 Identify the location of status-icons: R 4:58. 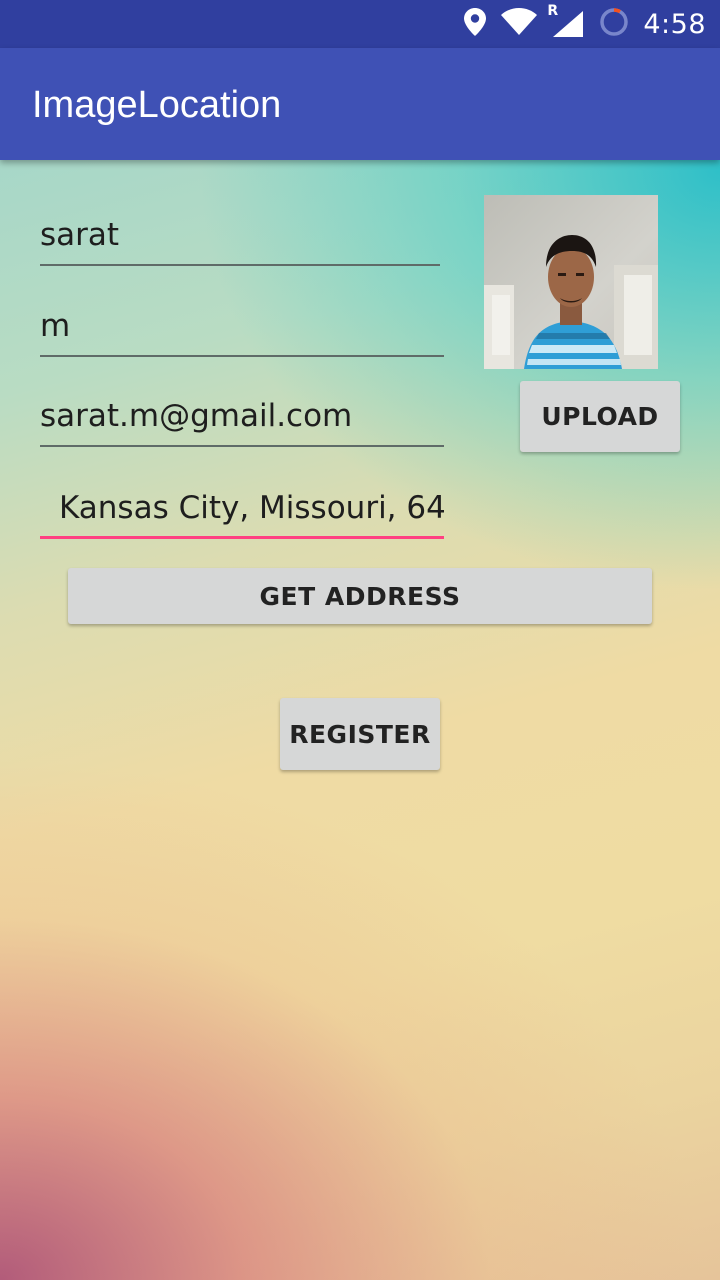
(584, 24).